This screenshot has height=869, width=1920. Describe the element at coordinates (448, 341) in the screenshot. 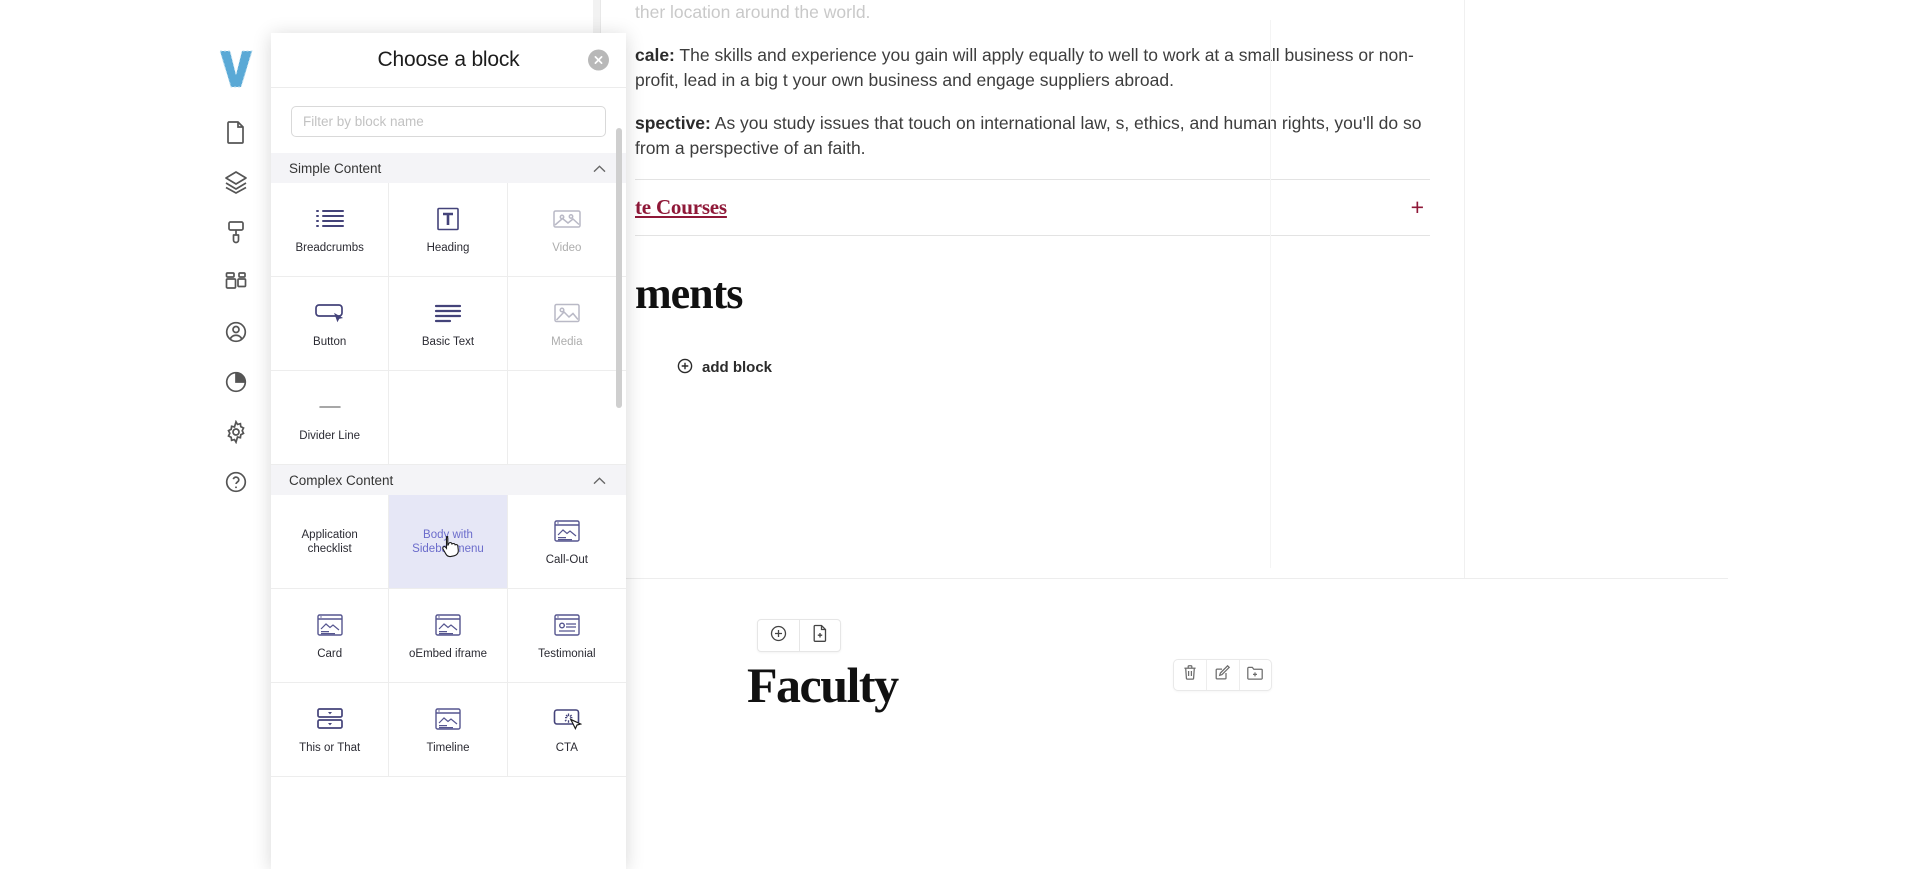

I see `block-label: Basic Text` at that location.